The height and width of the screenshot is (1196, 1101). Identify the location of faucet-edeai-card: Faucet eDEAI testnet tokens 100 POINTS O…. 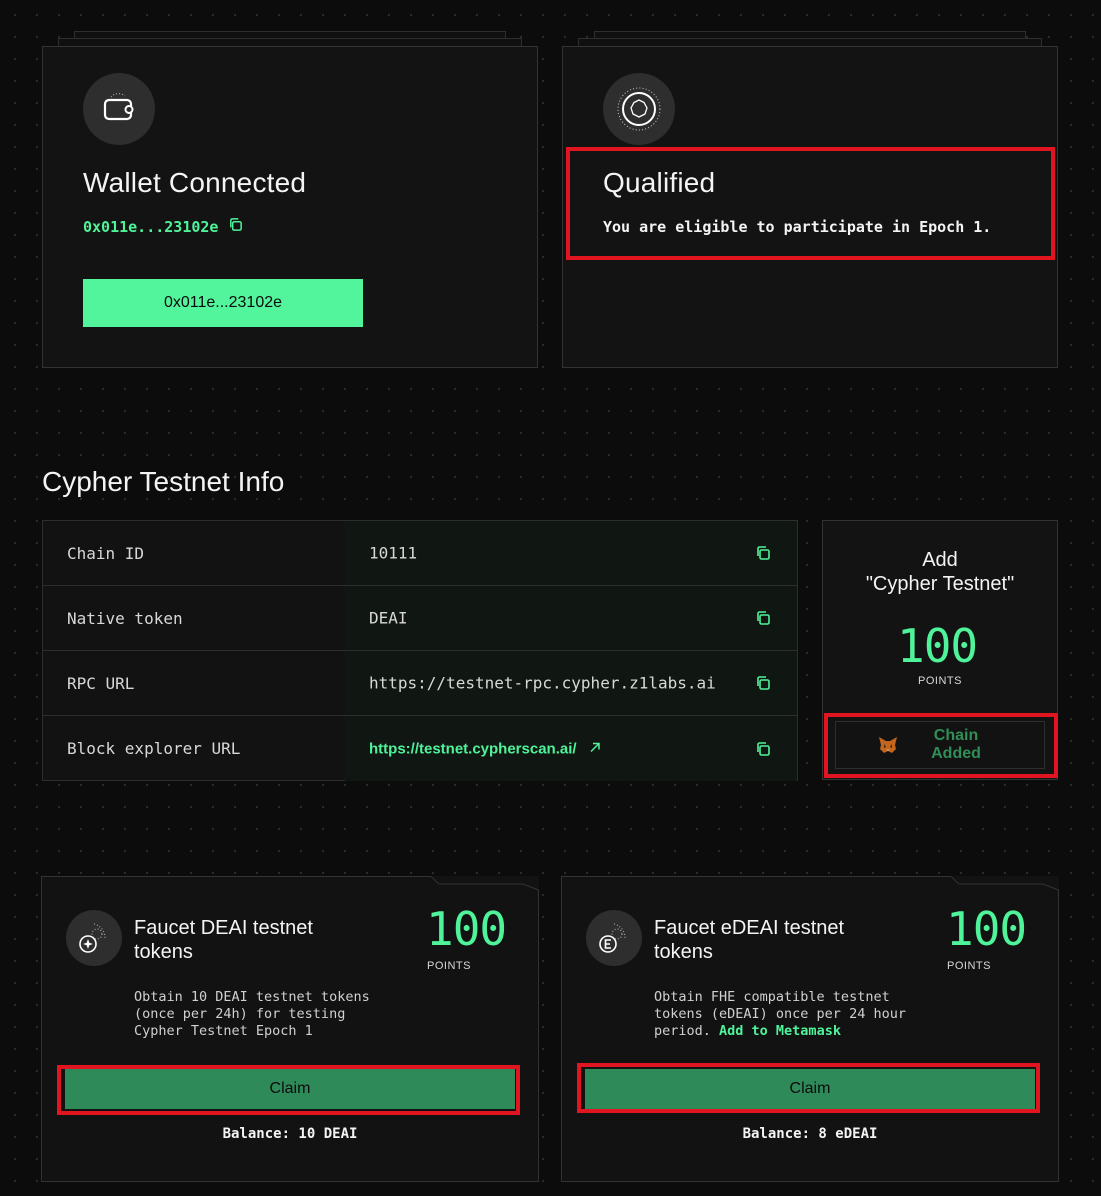
(810, 1029).